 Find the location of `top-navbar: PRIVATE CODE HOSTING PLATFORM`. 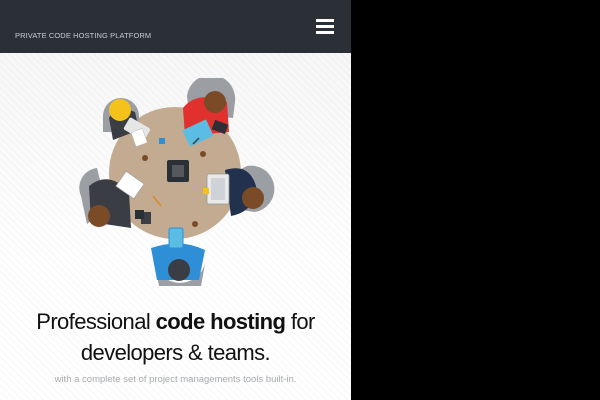

top-navbar: PRIVATE CODE HOSTING PLATFORM is located at coordinates (175, 26).